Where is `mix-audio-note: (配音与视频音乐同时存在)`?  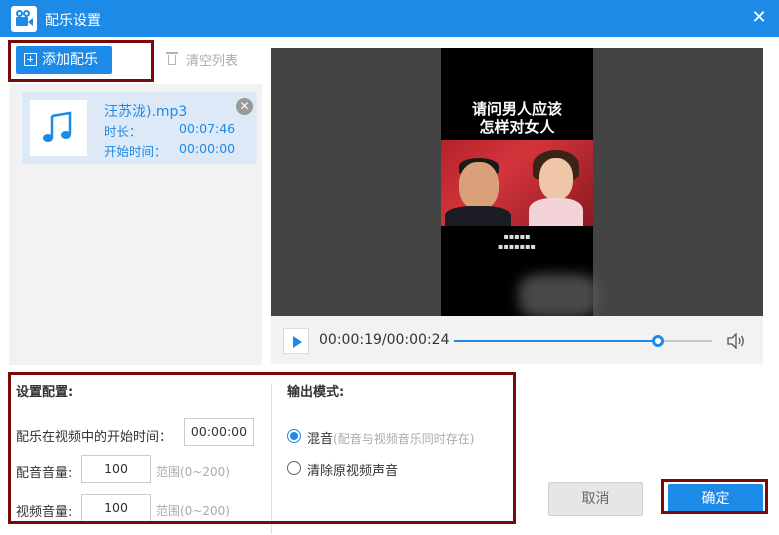
mix-audio-note: (配音与视频音乐同时存在) is located at coordinates (404, 439).